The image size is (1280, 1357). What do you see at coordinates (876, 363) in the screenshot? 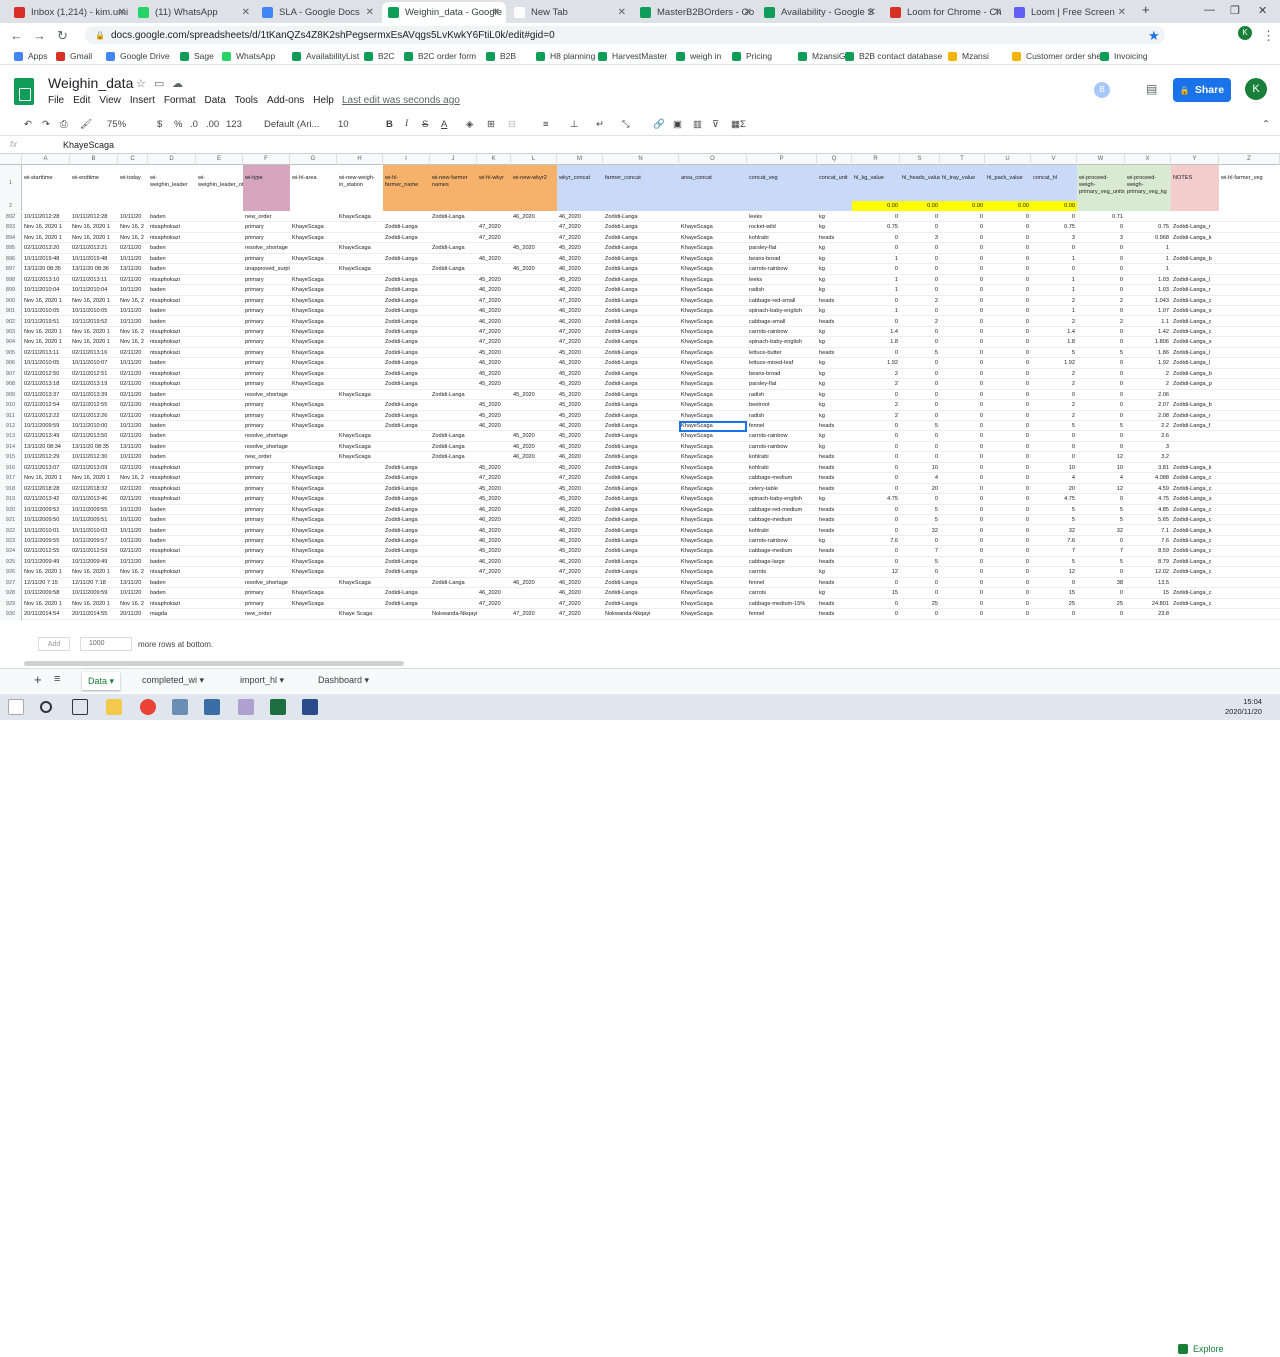
I see `grid-cell: 1.92` at bounding box center [876, 363].